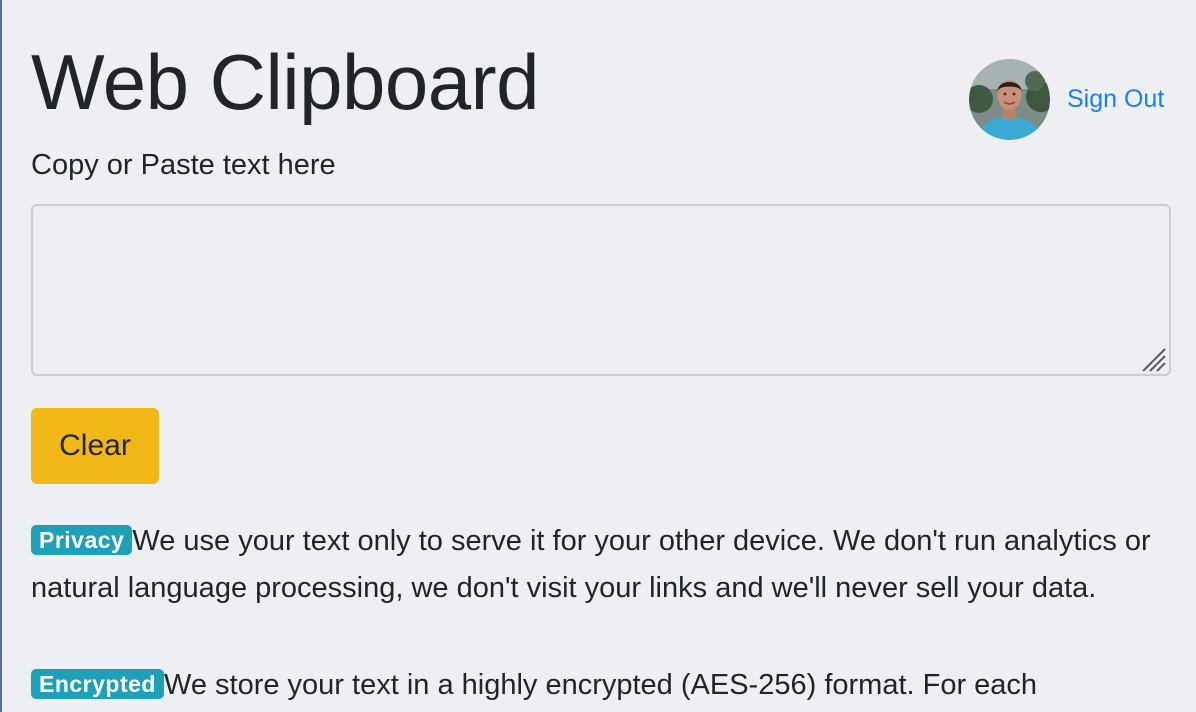 Image resolution: width=1196 pixels, height=712 pixels. Describe the element at coordinates (1009, 99) in the screenshot. I see `user-avatar-icon` at that location.